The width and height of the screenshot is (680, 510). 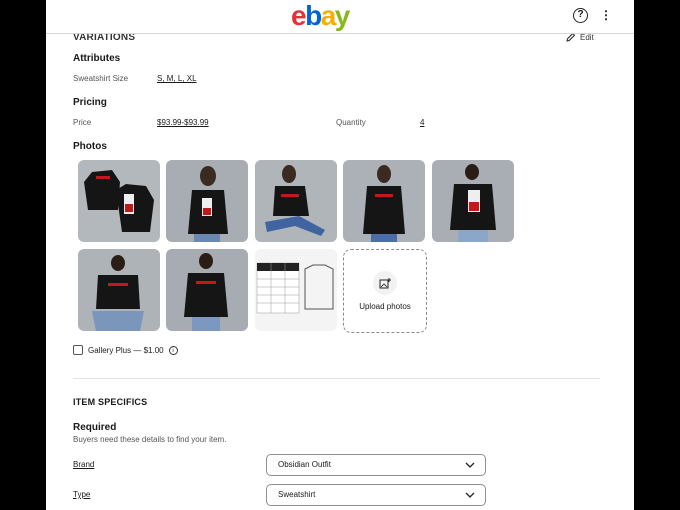 What do you see at coordinates (384, 201) in the screenshot?
I see `product-photo-woman-front` at bounding box center [384, 201].